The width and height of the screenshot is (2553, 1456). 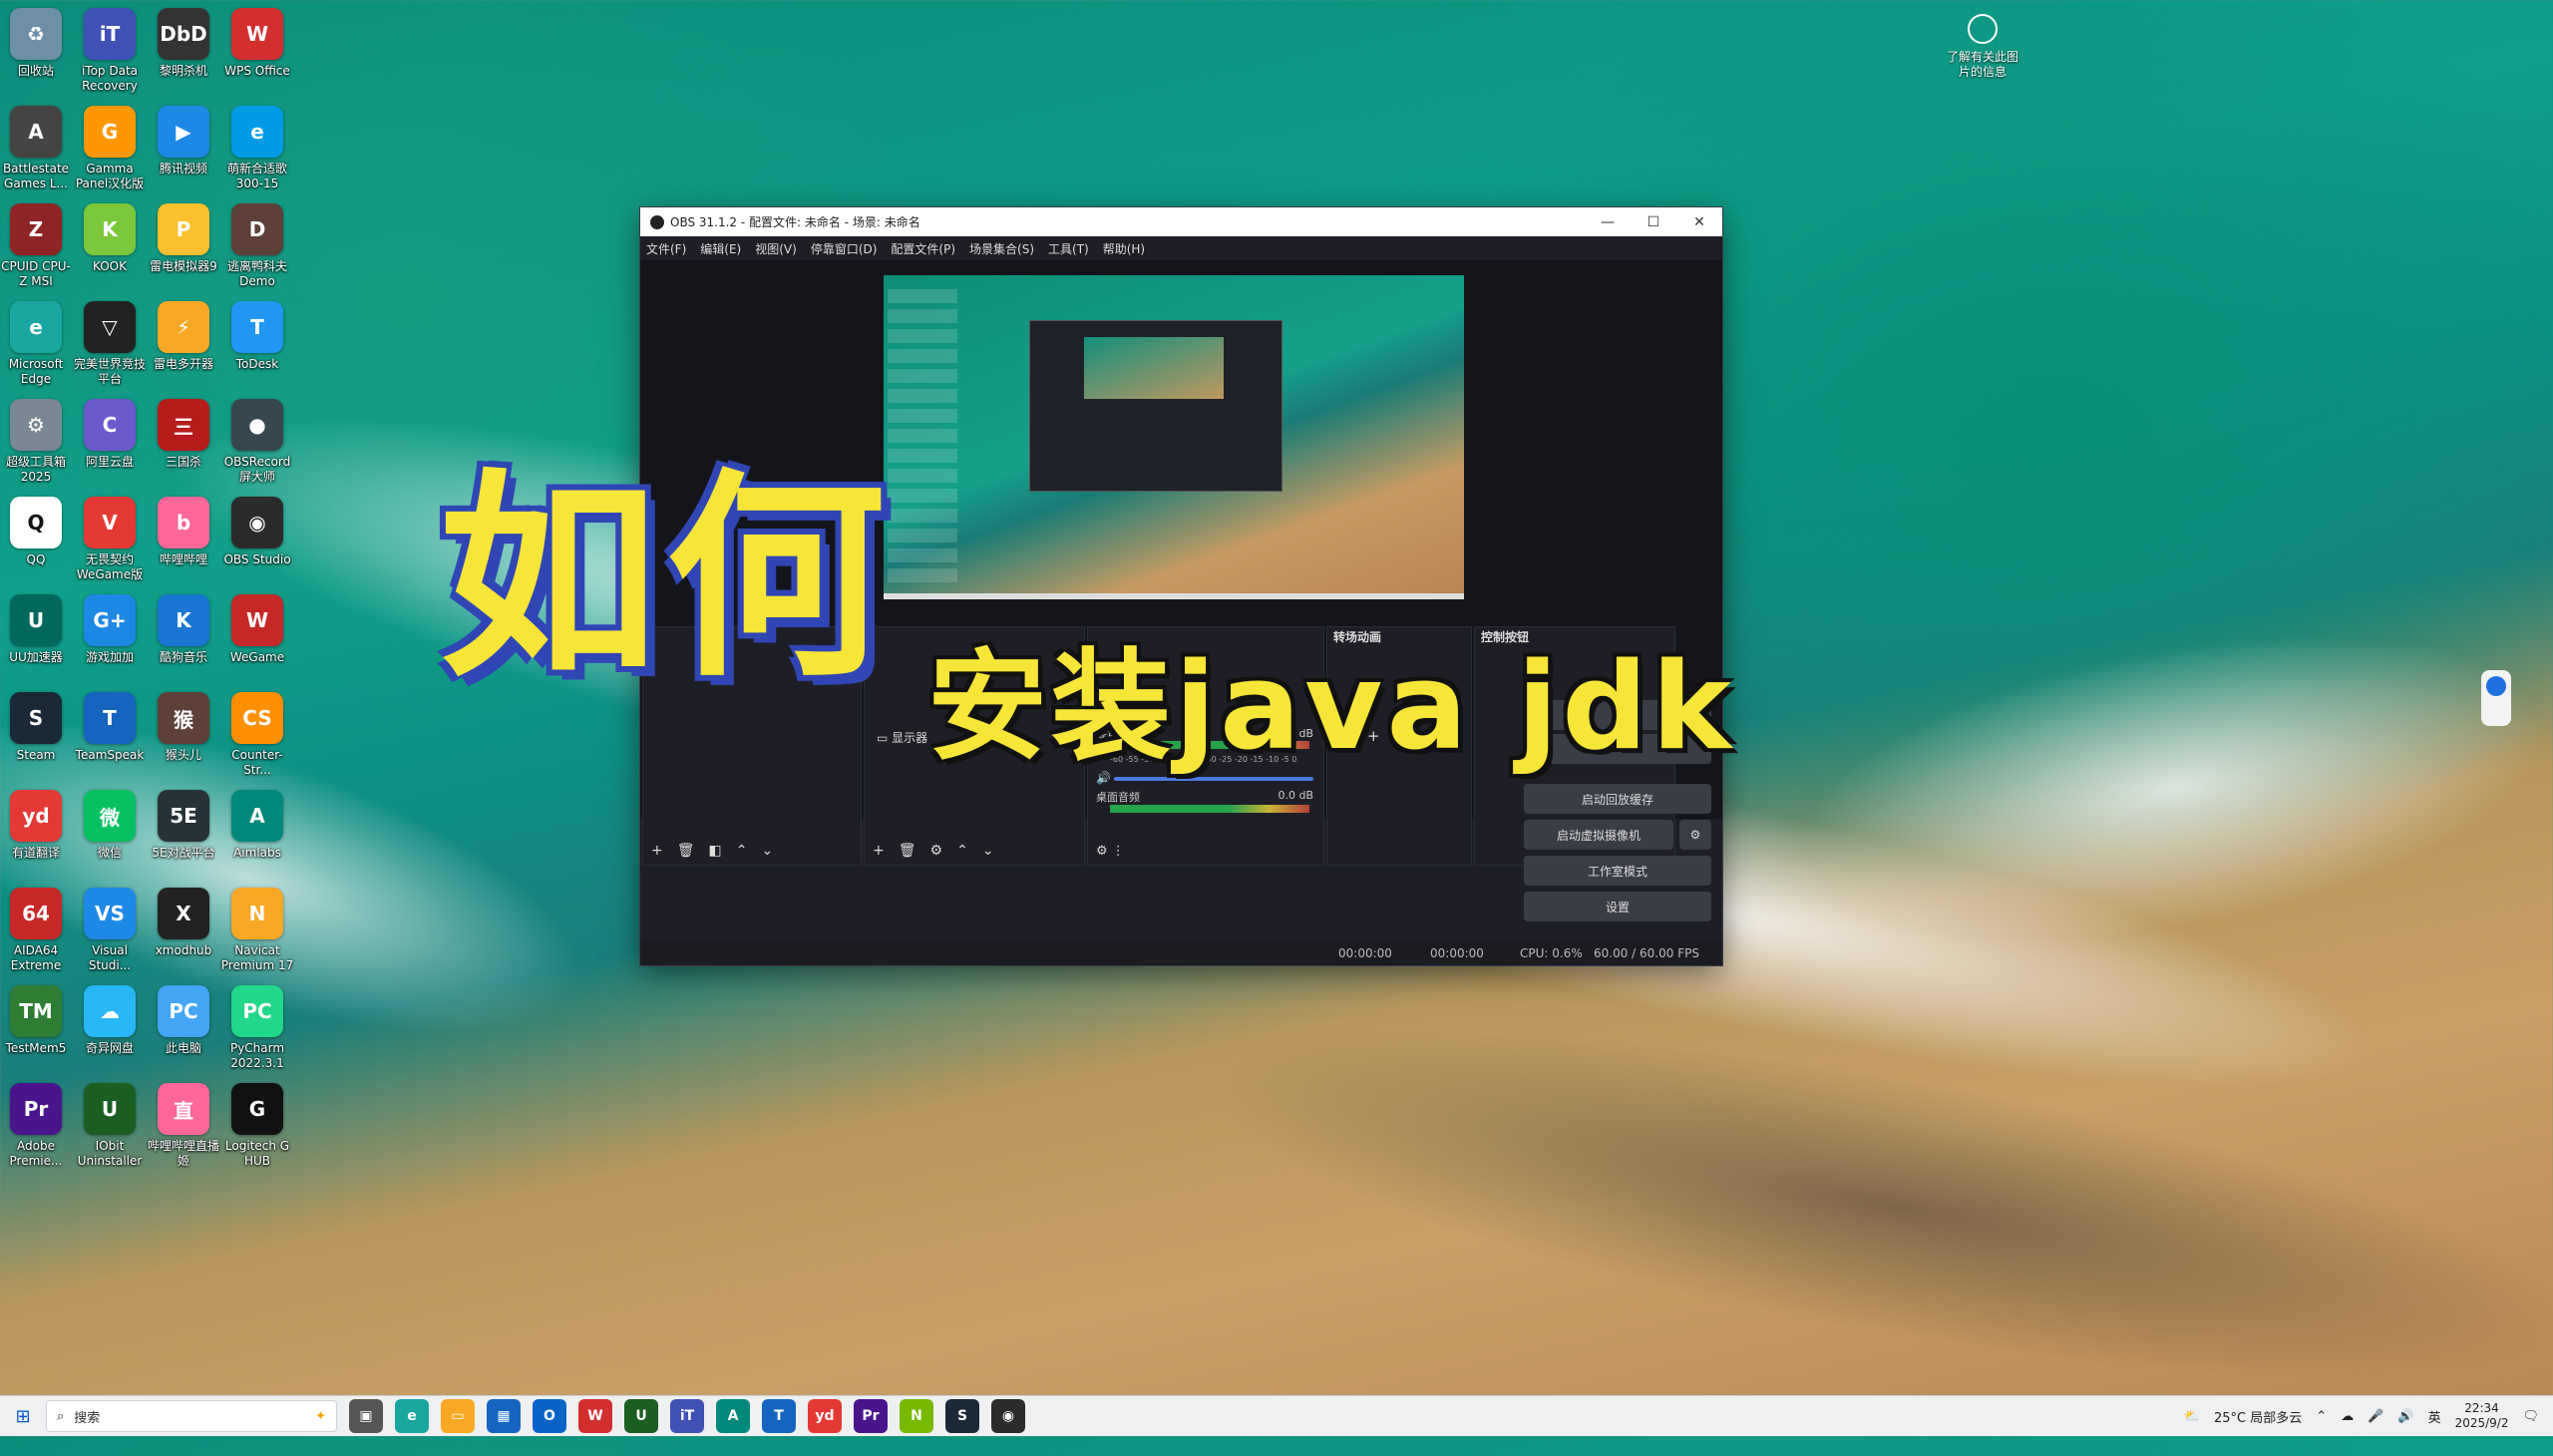 I want to click on virtual-camera-button: 启动虚拟摄像机, so click(x=1599, y=835).